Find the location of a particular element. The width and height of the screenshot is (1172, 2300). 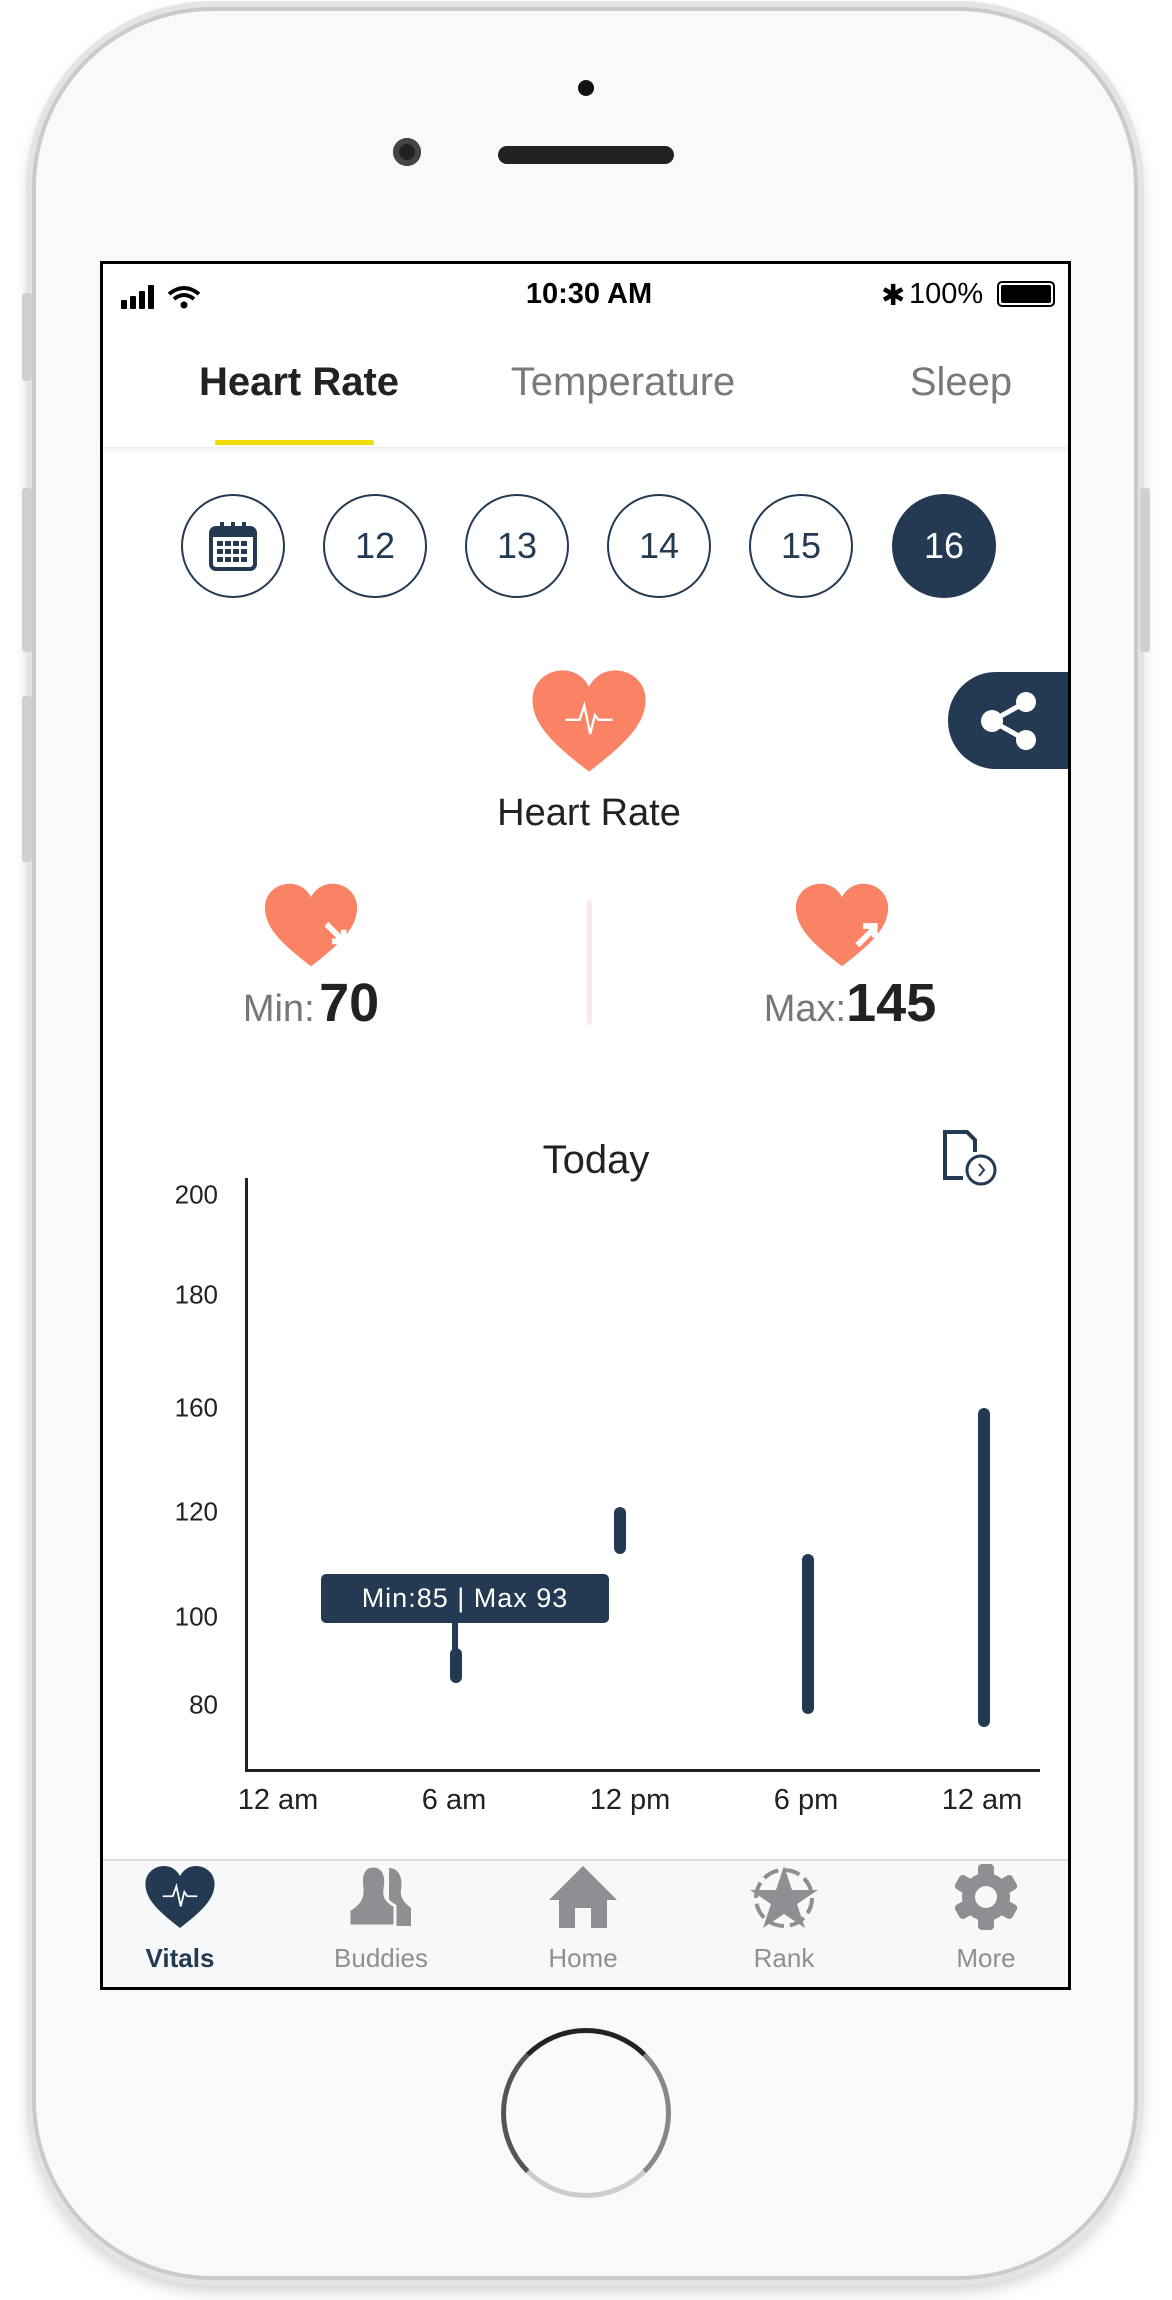

max-stat: Max:145 is located at coordinates (850, 1003).